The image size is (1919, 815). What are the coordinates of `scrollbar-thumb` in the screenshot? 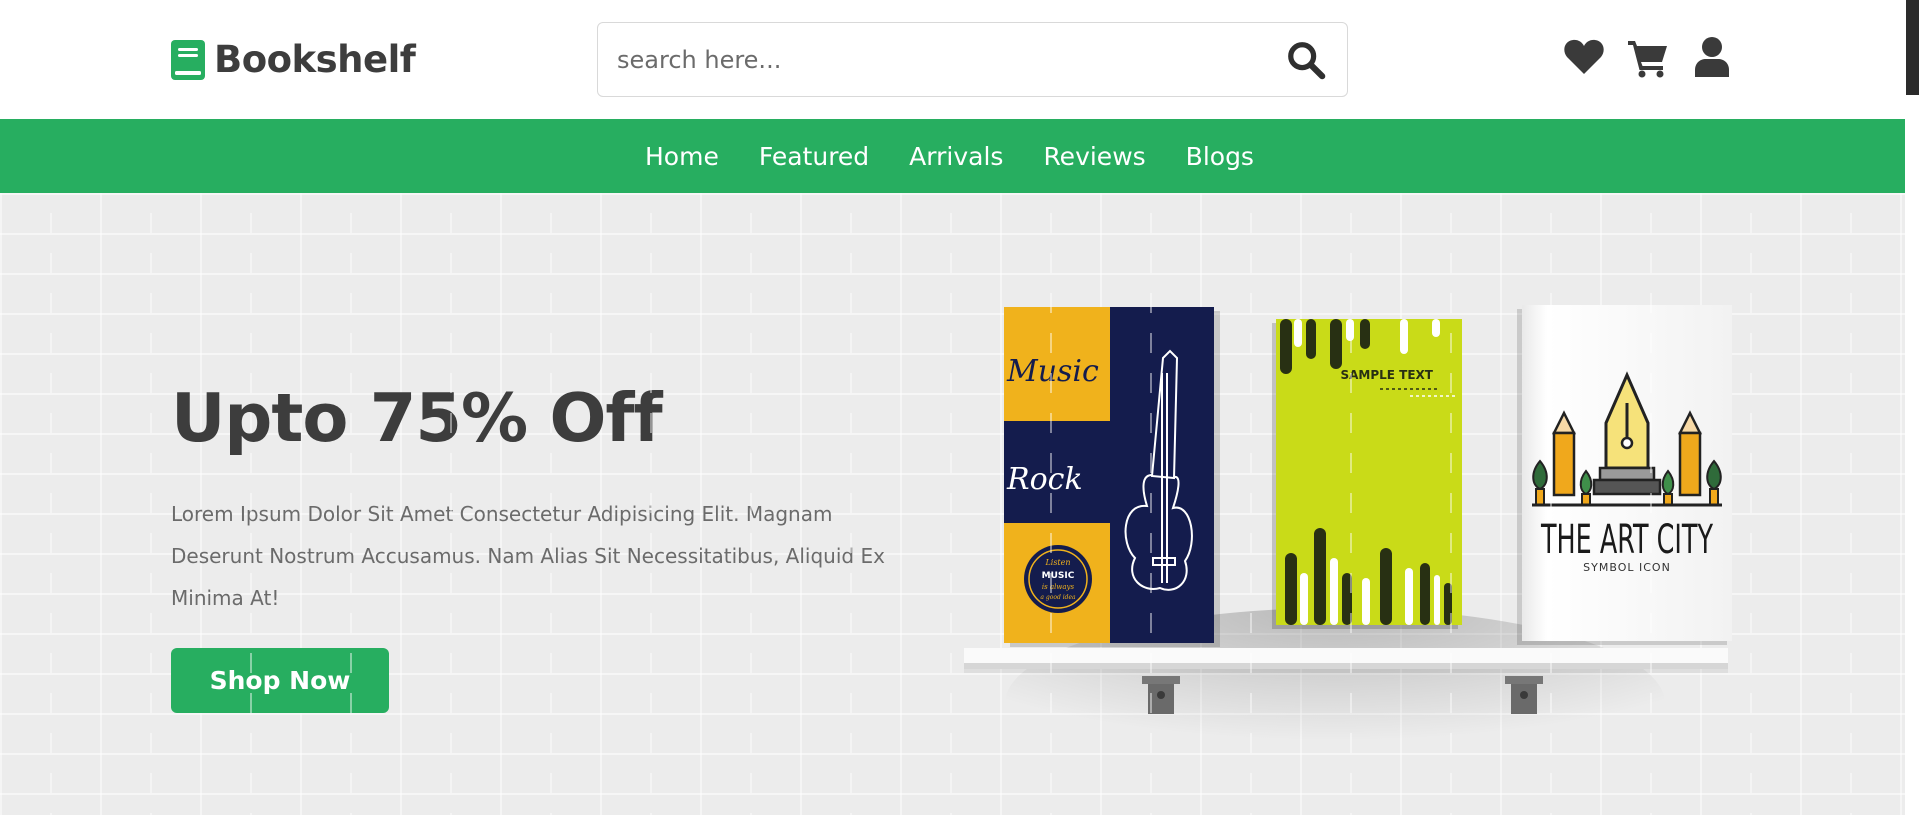 It's located at (1912, 47).